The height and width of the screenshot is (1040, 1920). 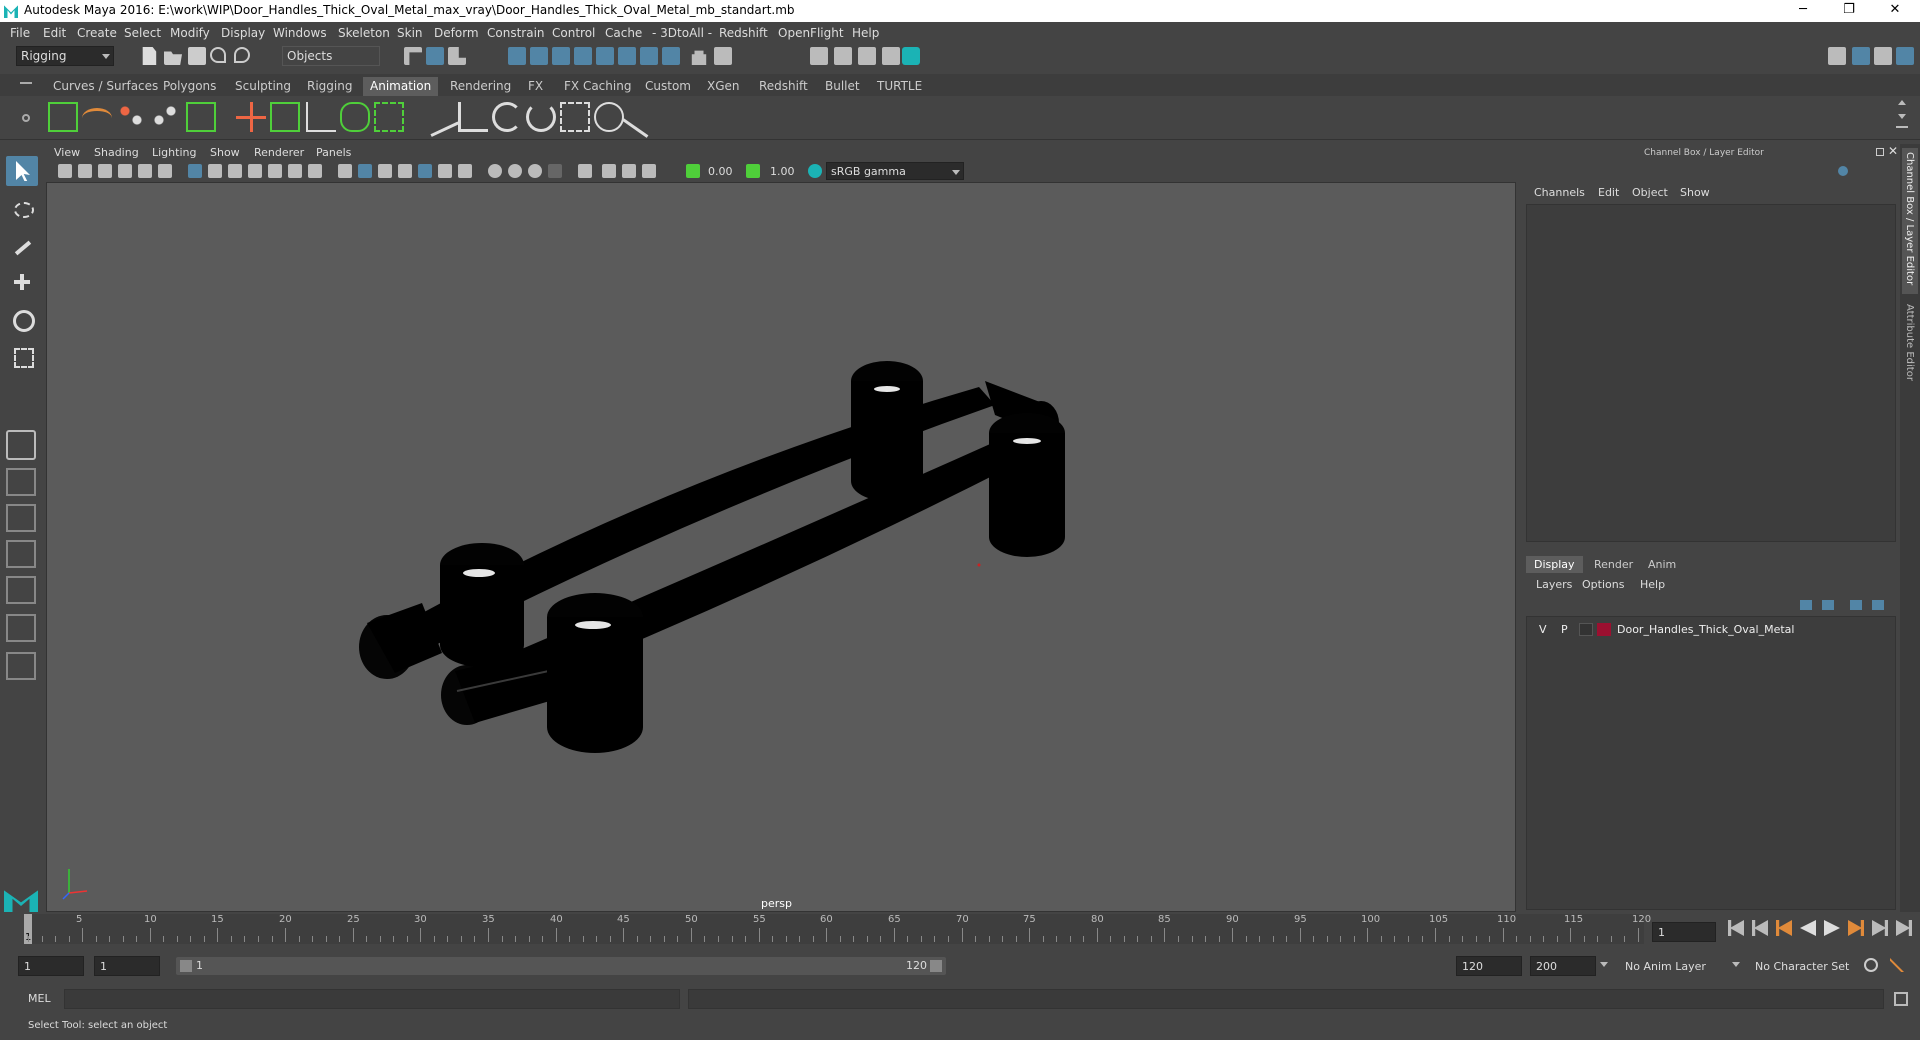 I want to click on shelf-tab-sculpting: Sculpting, so click(x=263, y=86).